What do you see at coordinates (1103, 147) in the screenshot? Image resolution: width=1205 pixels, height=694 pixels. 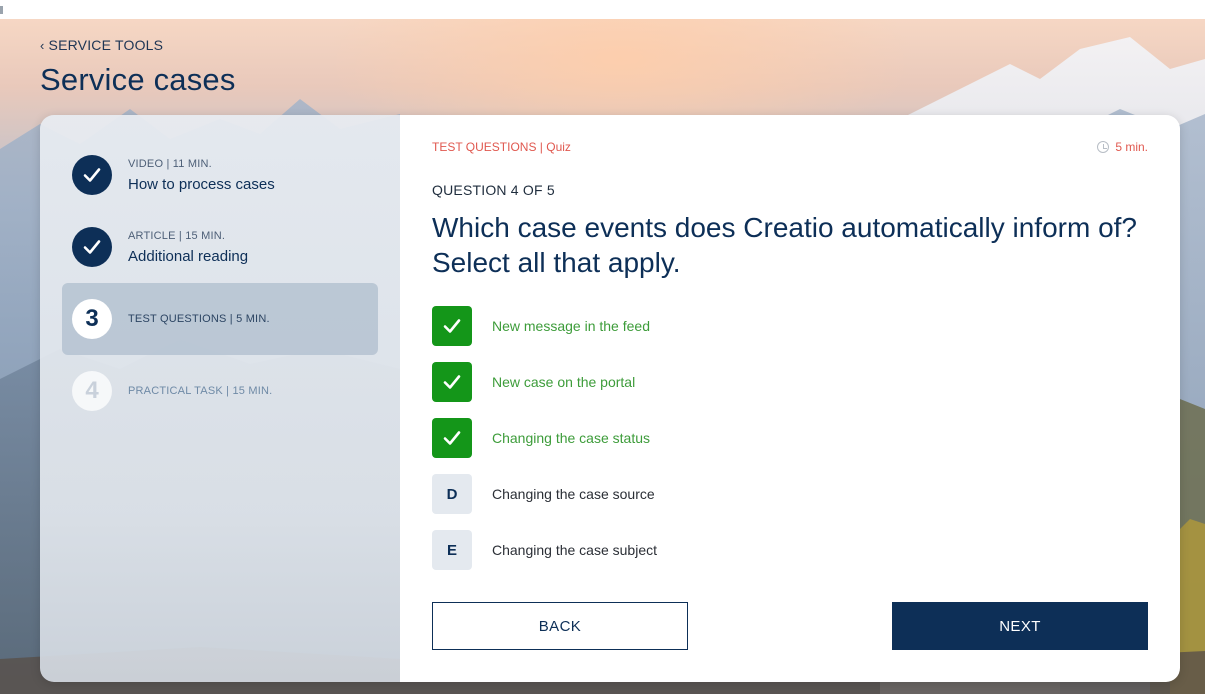 I see `clock-icon` at bounding box center [1103, 147].